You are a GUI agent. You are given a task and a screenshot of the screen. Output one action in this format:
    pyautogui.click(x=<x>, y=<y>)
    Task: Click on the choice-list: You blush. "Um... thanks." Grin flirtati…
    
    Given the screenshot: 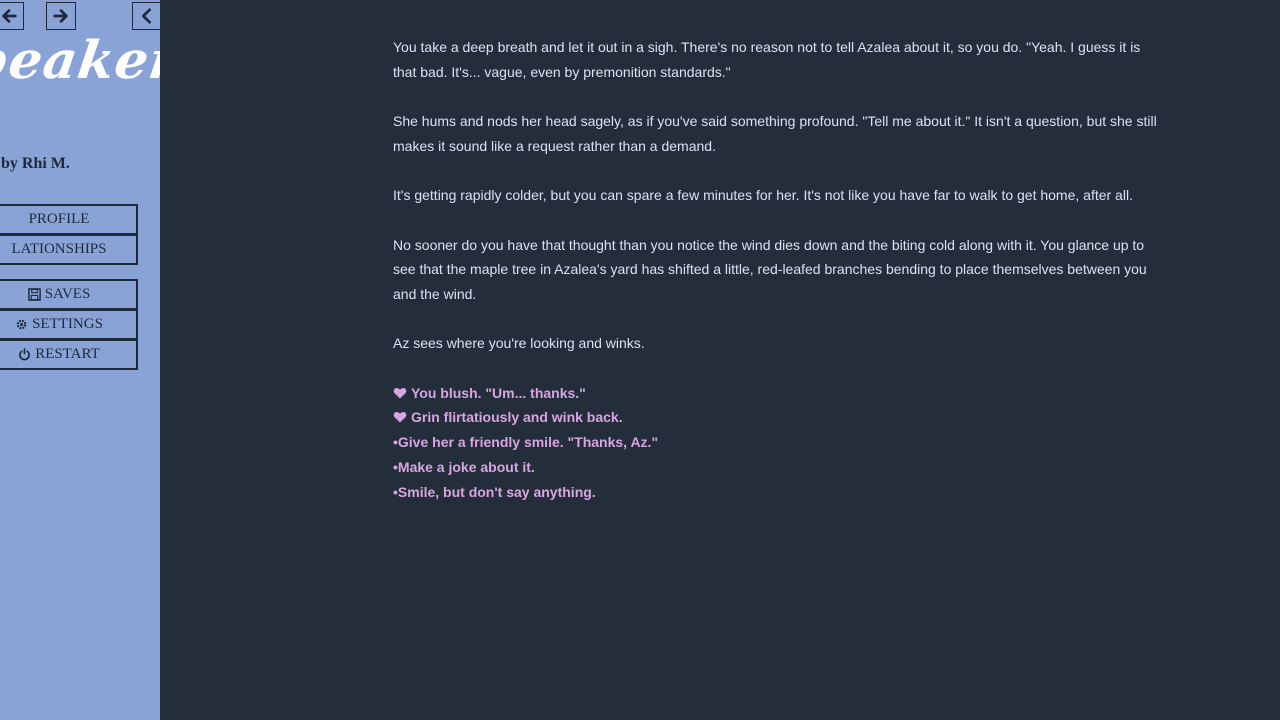 What is the action you would take?
    pyautogui.click(x=778, y=443)
    